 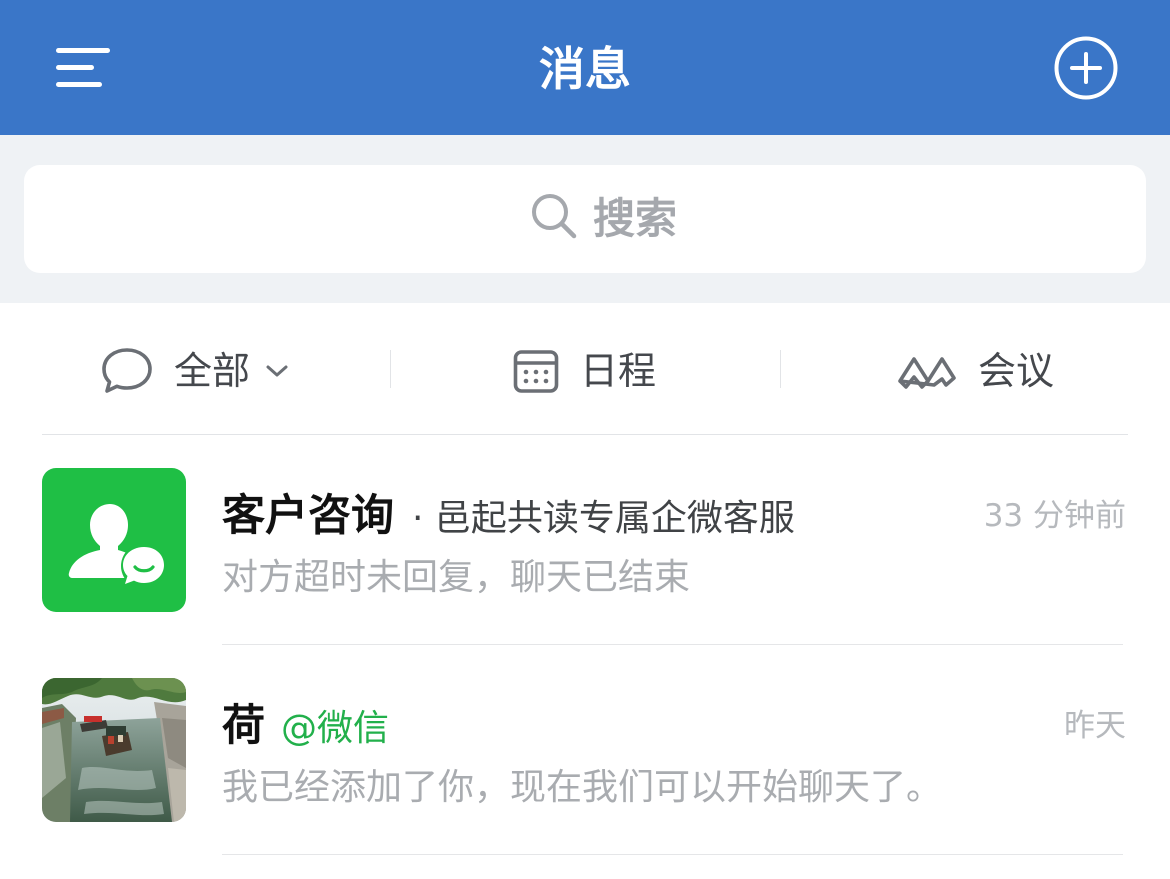 I want to click on search-icon, so click(x=554, y=216).